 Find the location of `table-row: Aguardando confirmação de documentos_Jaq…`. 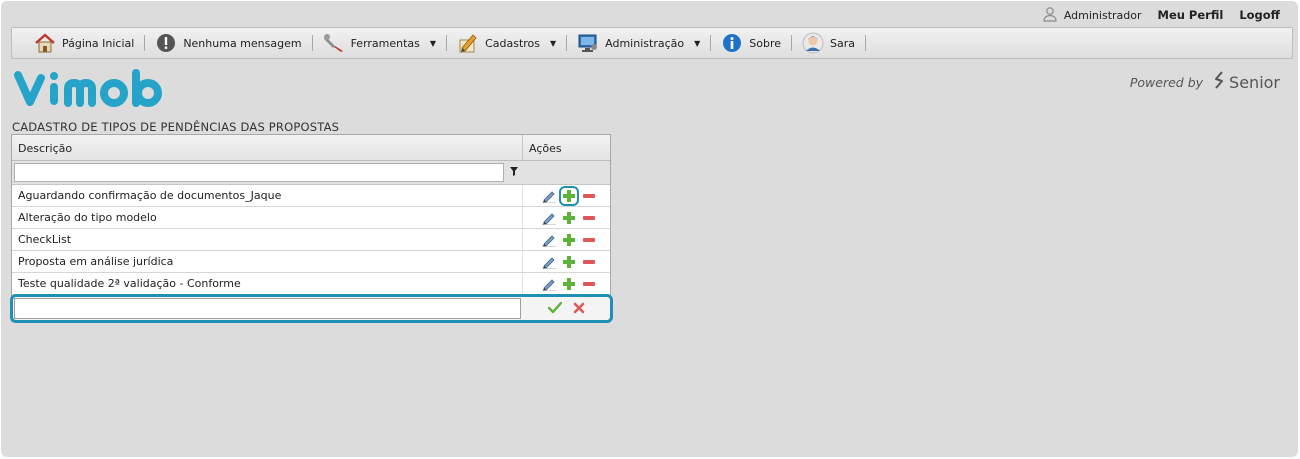

table-row: Aguardando confirmação de documentos_Jaq… is located at coordinates (311, 196).